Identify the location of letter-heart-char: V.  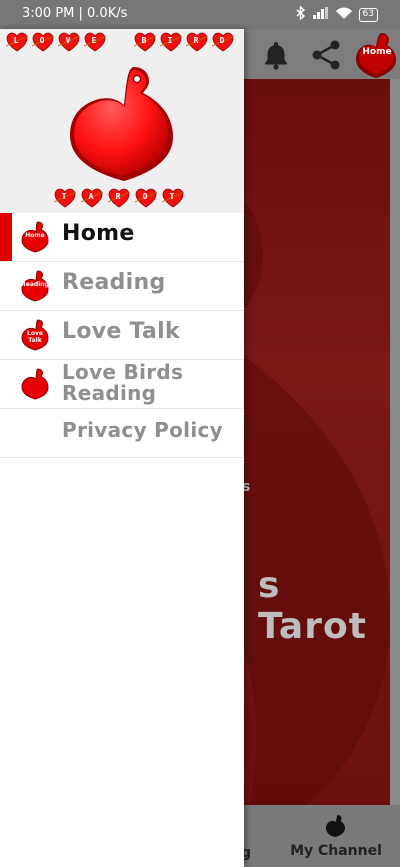
(68, 40).